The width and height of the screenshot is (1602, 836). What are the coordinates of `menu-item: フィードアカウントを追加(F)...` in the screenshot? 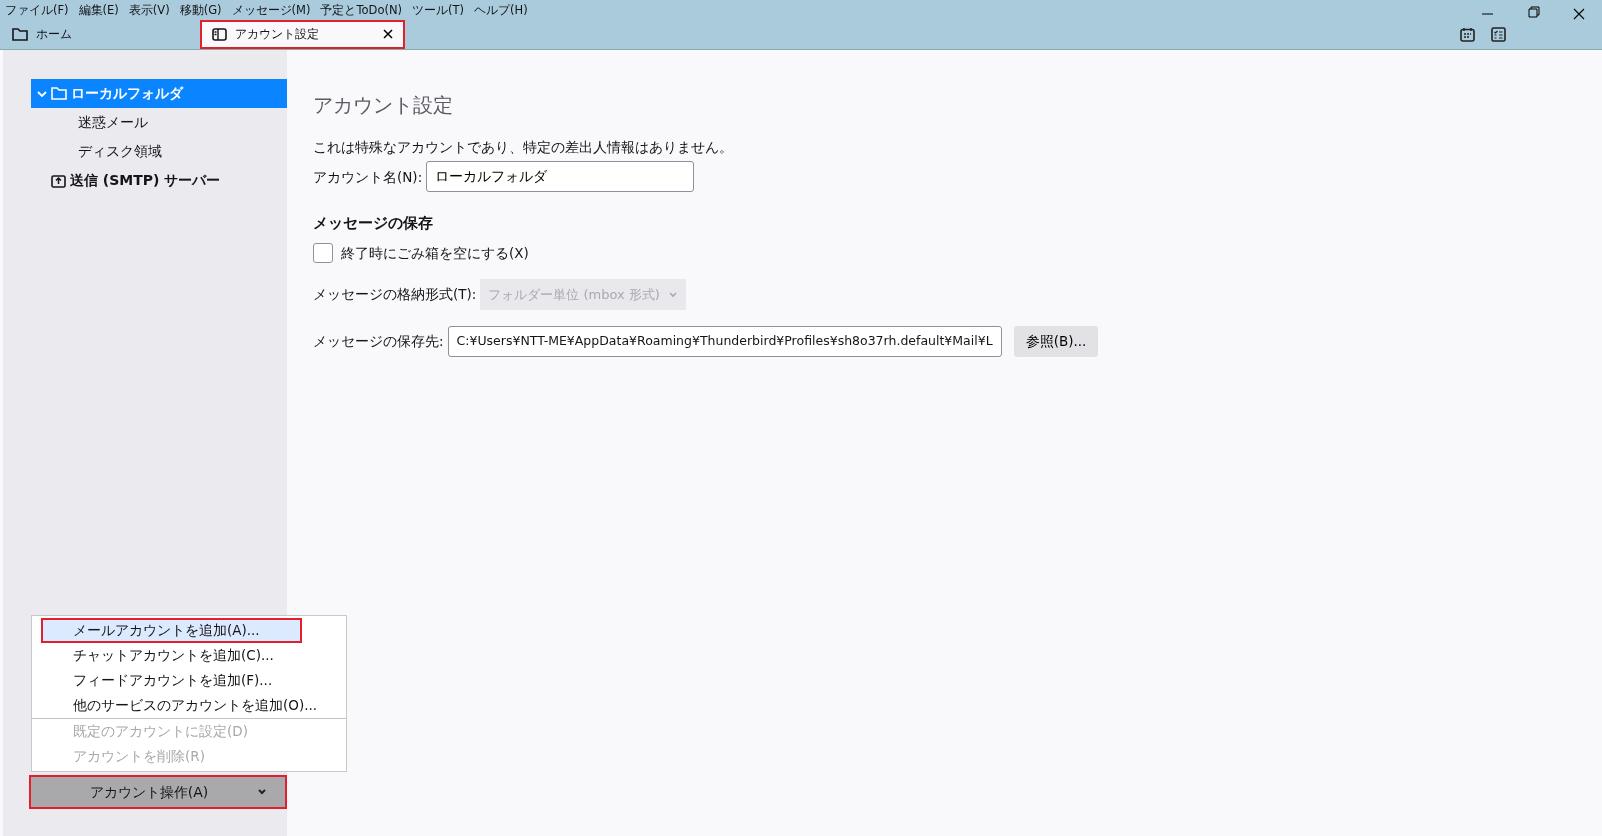 It's located at (189, 680).